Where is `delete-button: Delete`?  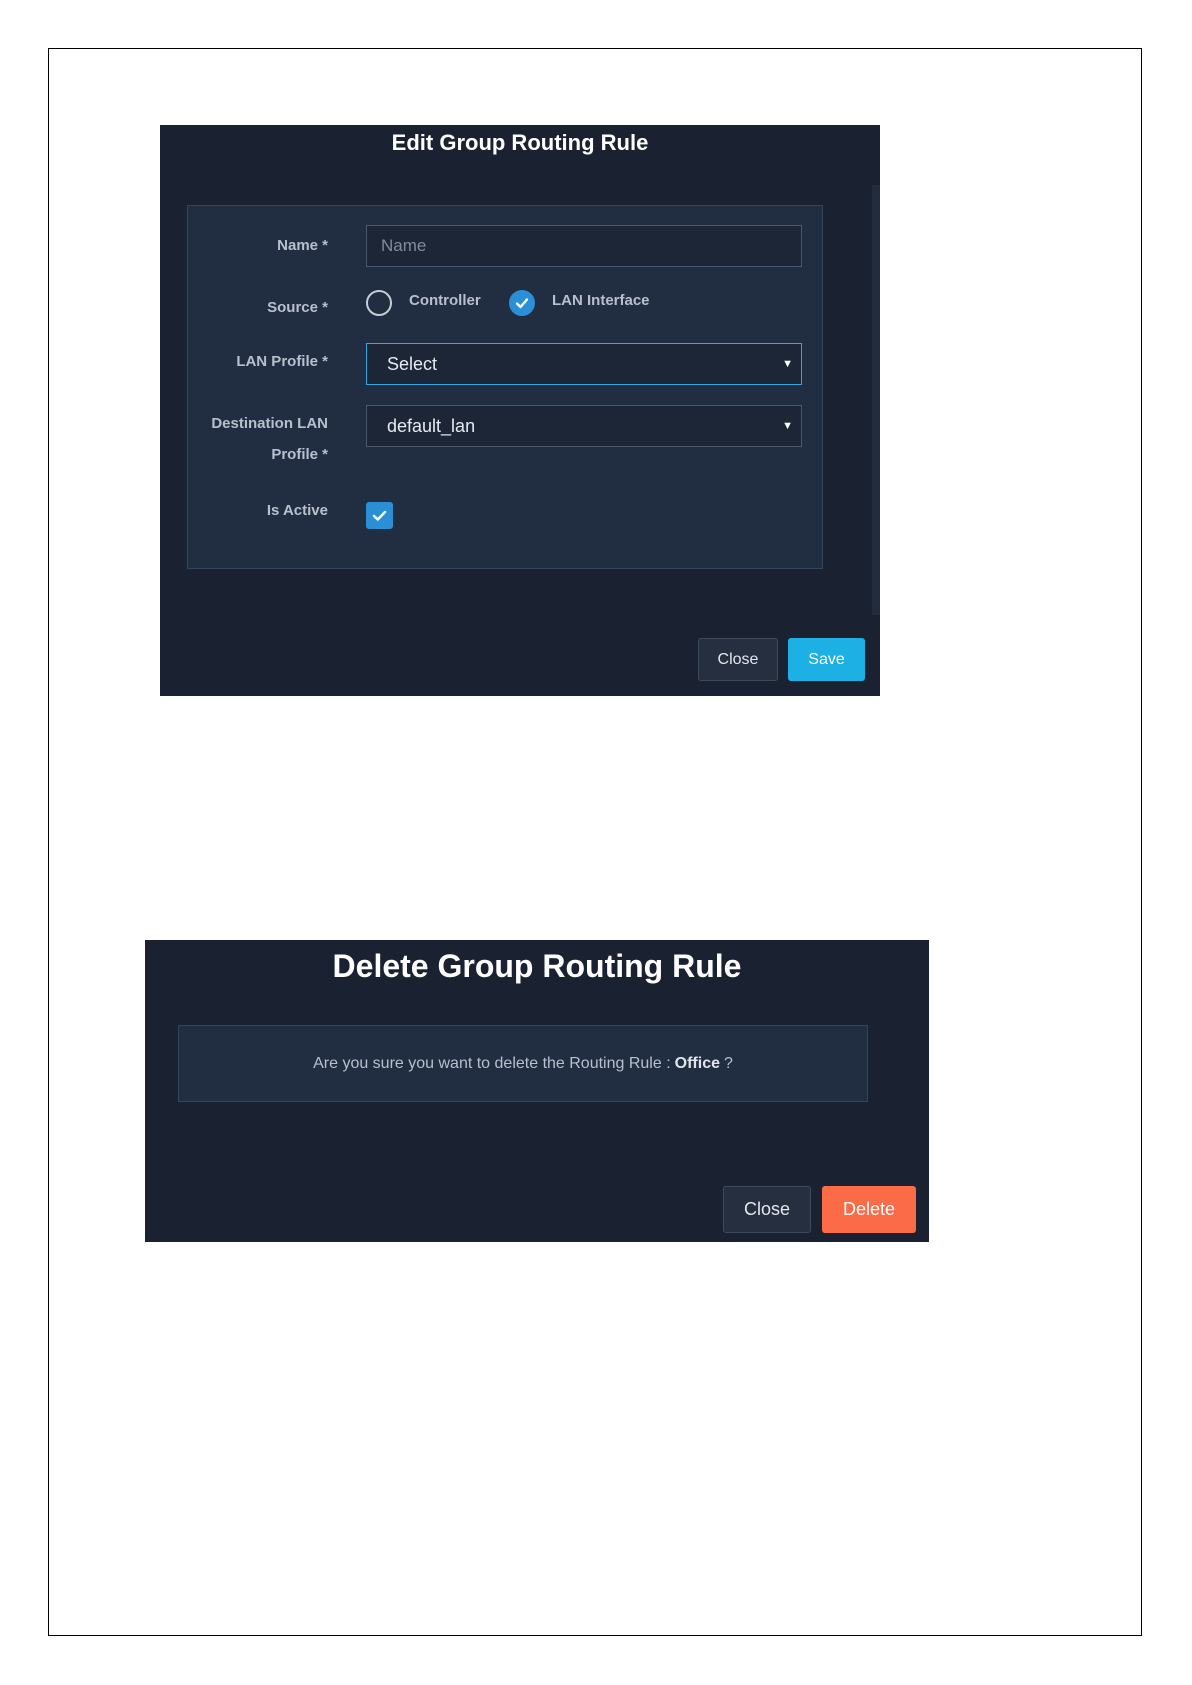
delete-button: Delete is located at coordinates (869, 1209).